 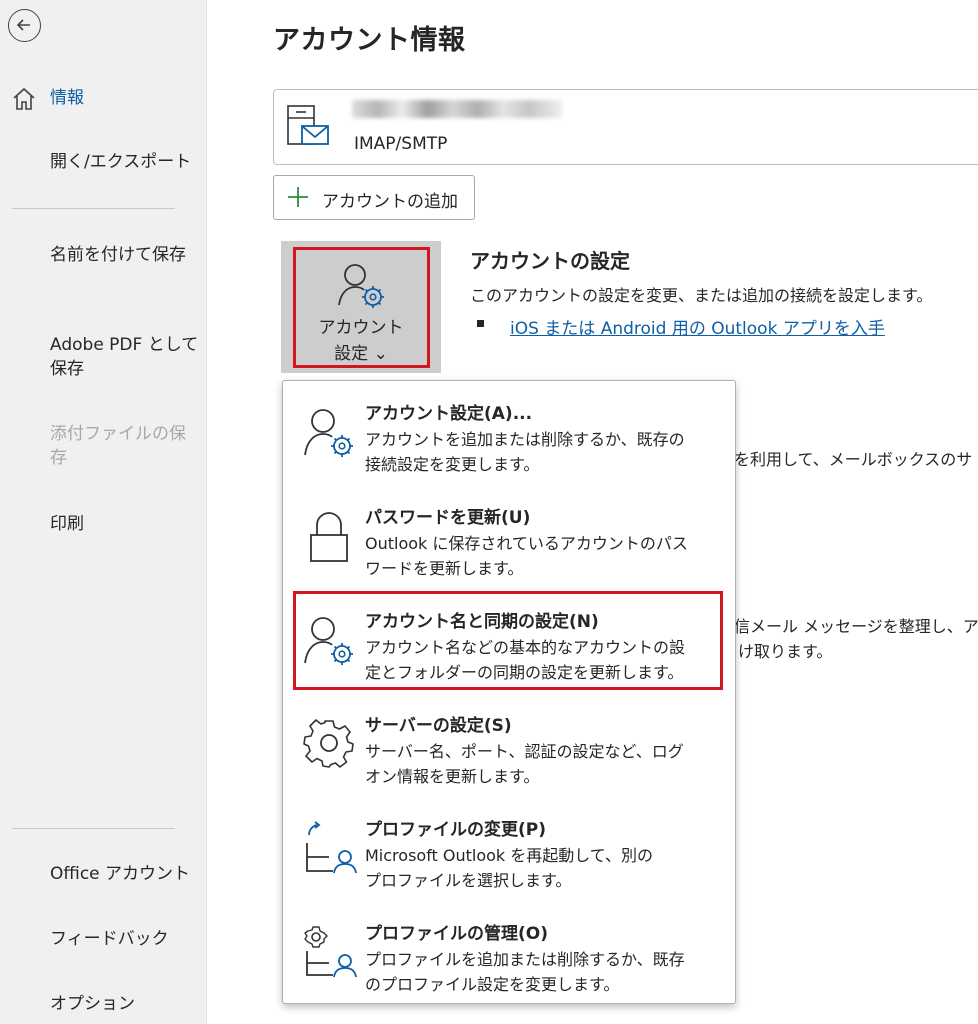 What do you see at coordinates (480, 323) in the screenshot?
I see `bullet` at bounding box center [480, 323].